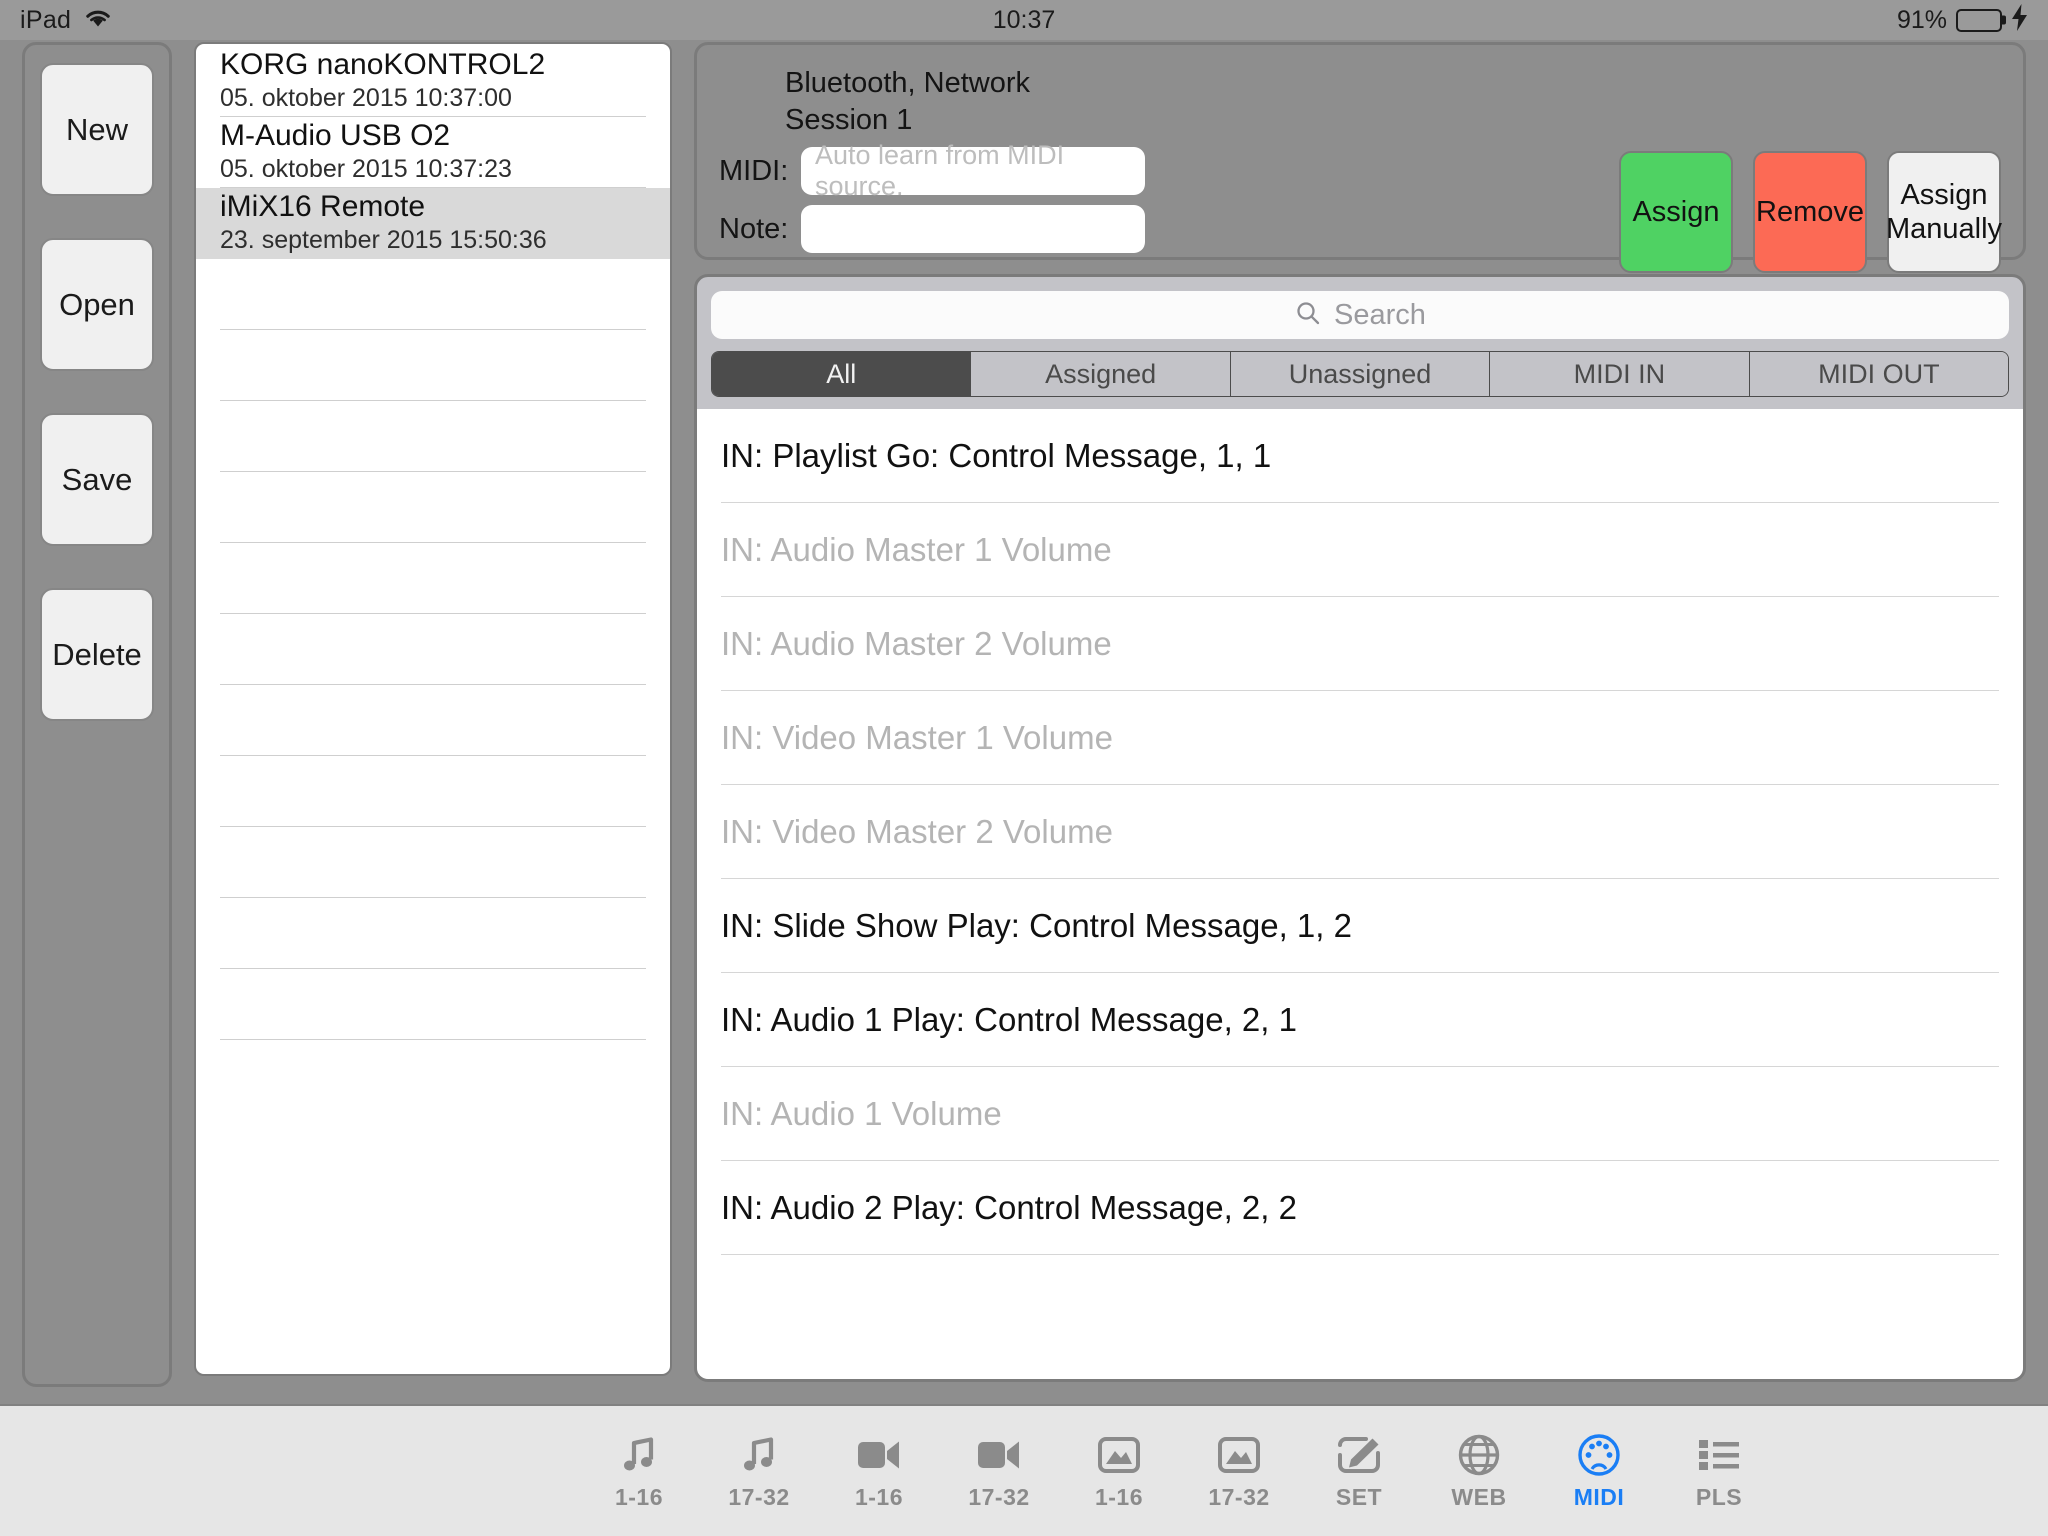  I want to click on list-item: M-Audio USB O2 05. oktober 2015 10:37:23, so click(433, 152).